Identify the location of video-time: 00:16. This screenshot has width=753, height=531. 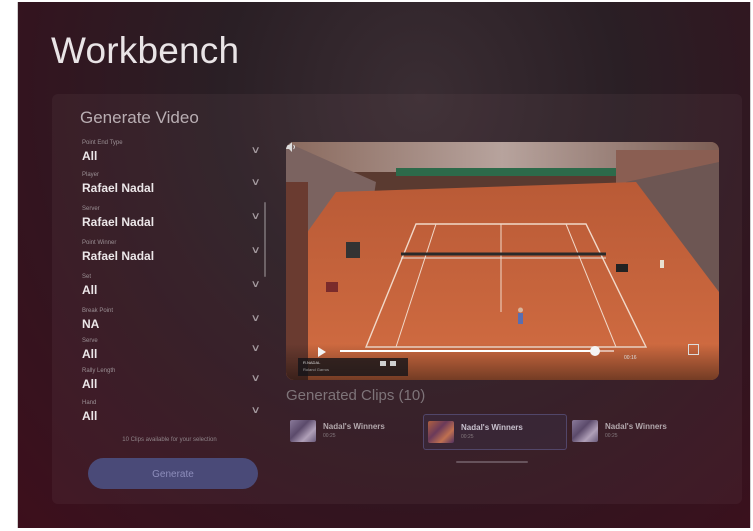
(630, 358).